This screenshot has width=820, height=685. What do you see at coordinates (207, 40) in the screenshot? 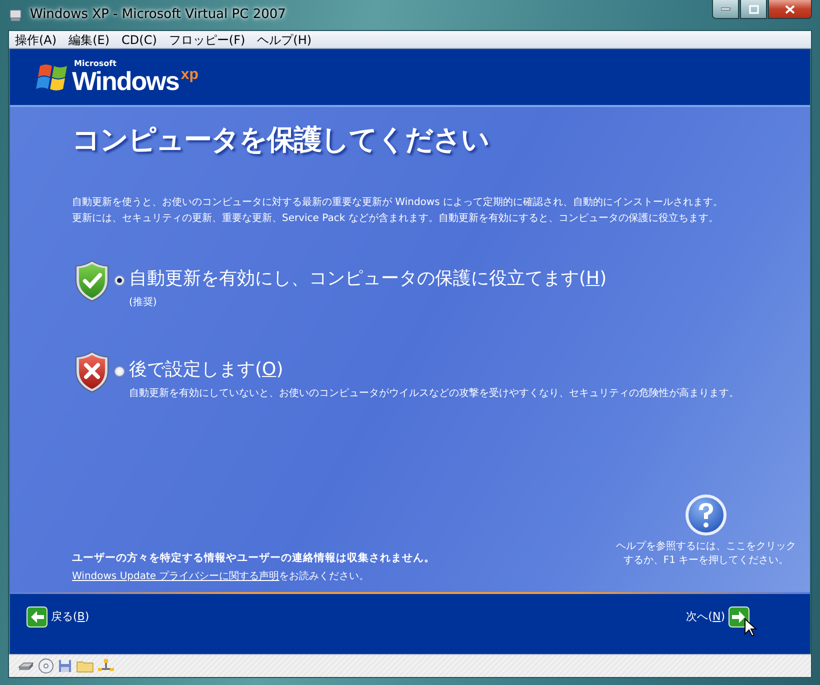
I see `menu-item: フロッピー(F)` at bounding box center [207, 40].